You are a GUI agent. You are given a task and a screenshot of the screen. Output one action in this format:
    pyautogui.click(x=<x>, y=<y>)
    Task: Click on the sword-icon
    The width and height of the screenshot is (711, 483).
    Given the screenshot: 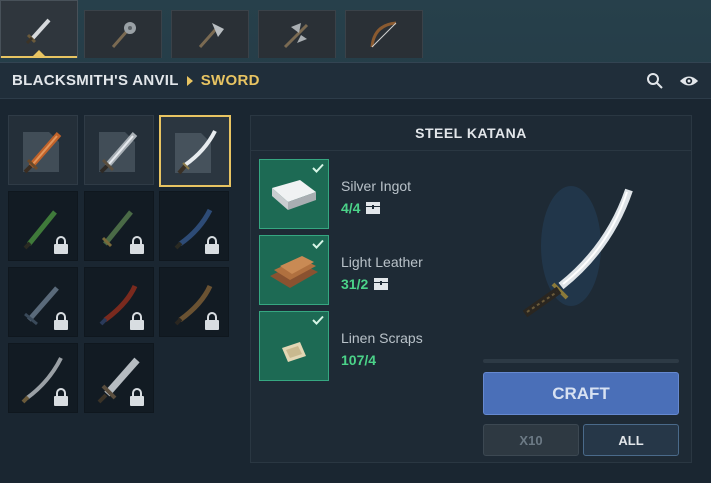 What is the action you would take?
    pyautogui.click(x=38, y=31)
    